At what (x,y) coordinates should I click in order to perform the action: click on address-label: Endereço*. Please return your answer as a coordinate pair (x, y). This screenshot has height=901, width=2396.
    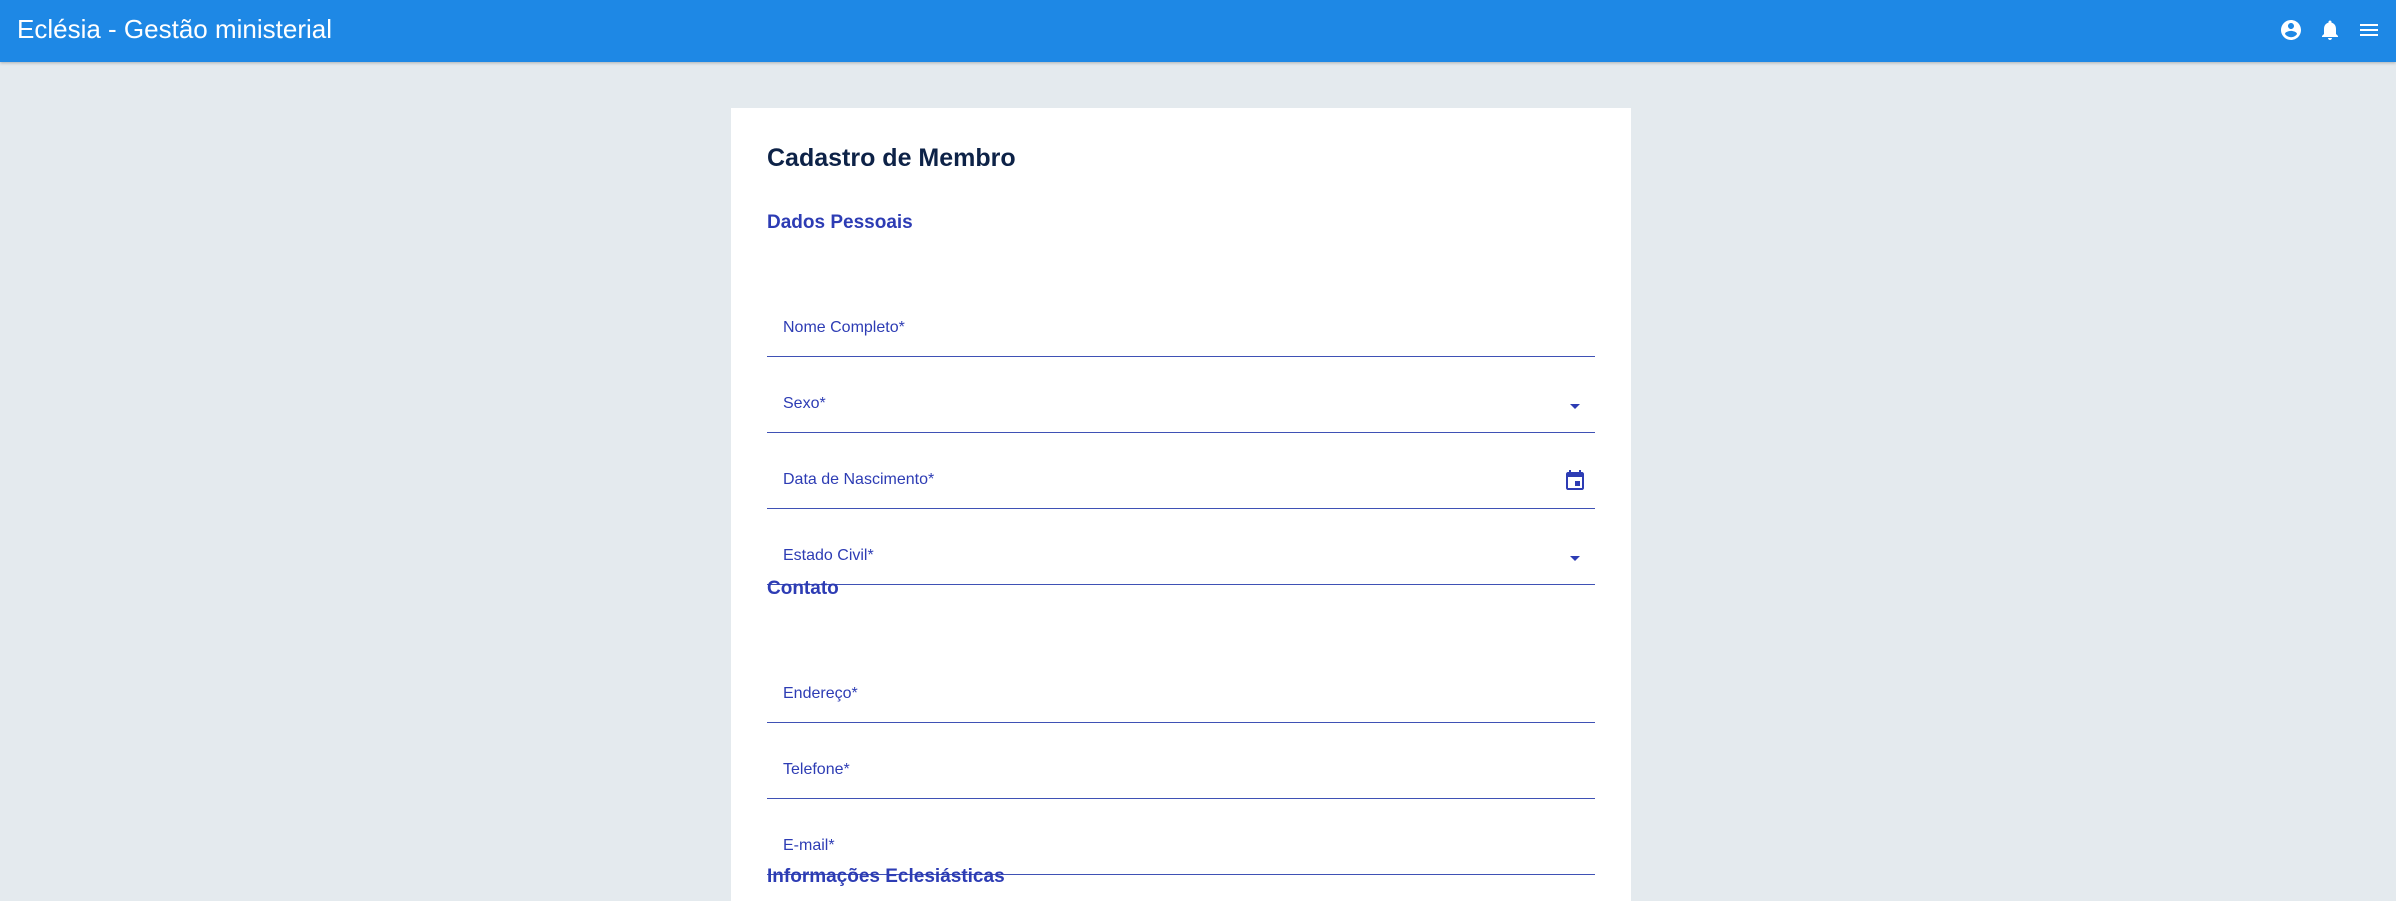
    Looking at the image, I should click on (820, 693).